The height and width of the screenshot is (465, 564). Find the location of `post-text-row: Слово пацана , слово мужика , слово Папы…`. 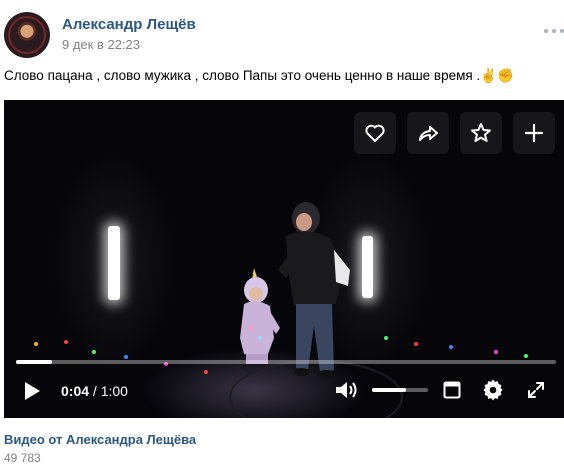

post-text-row: Слово пацана , слово мужика , слово Папы… is located at coordinates (259, 76).